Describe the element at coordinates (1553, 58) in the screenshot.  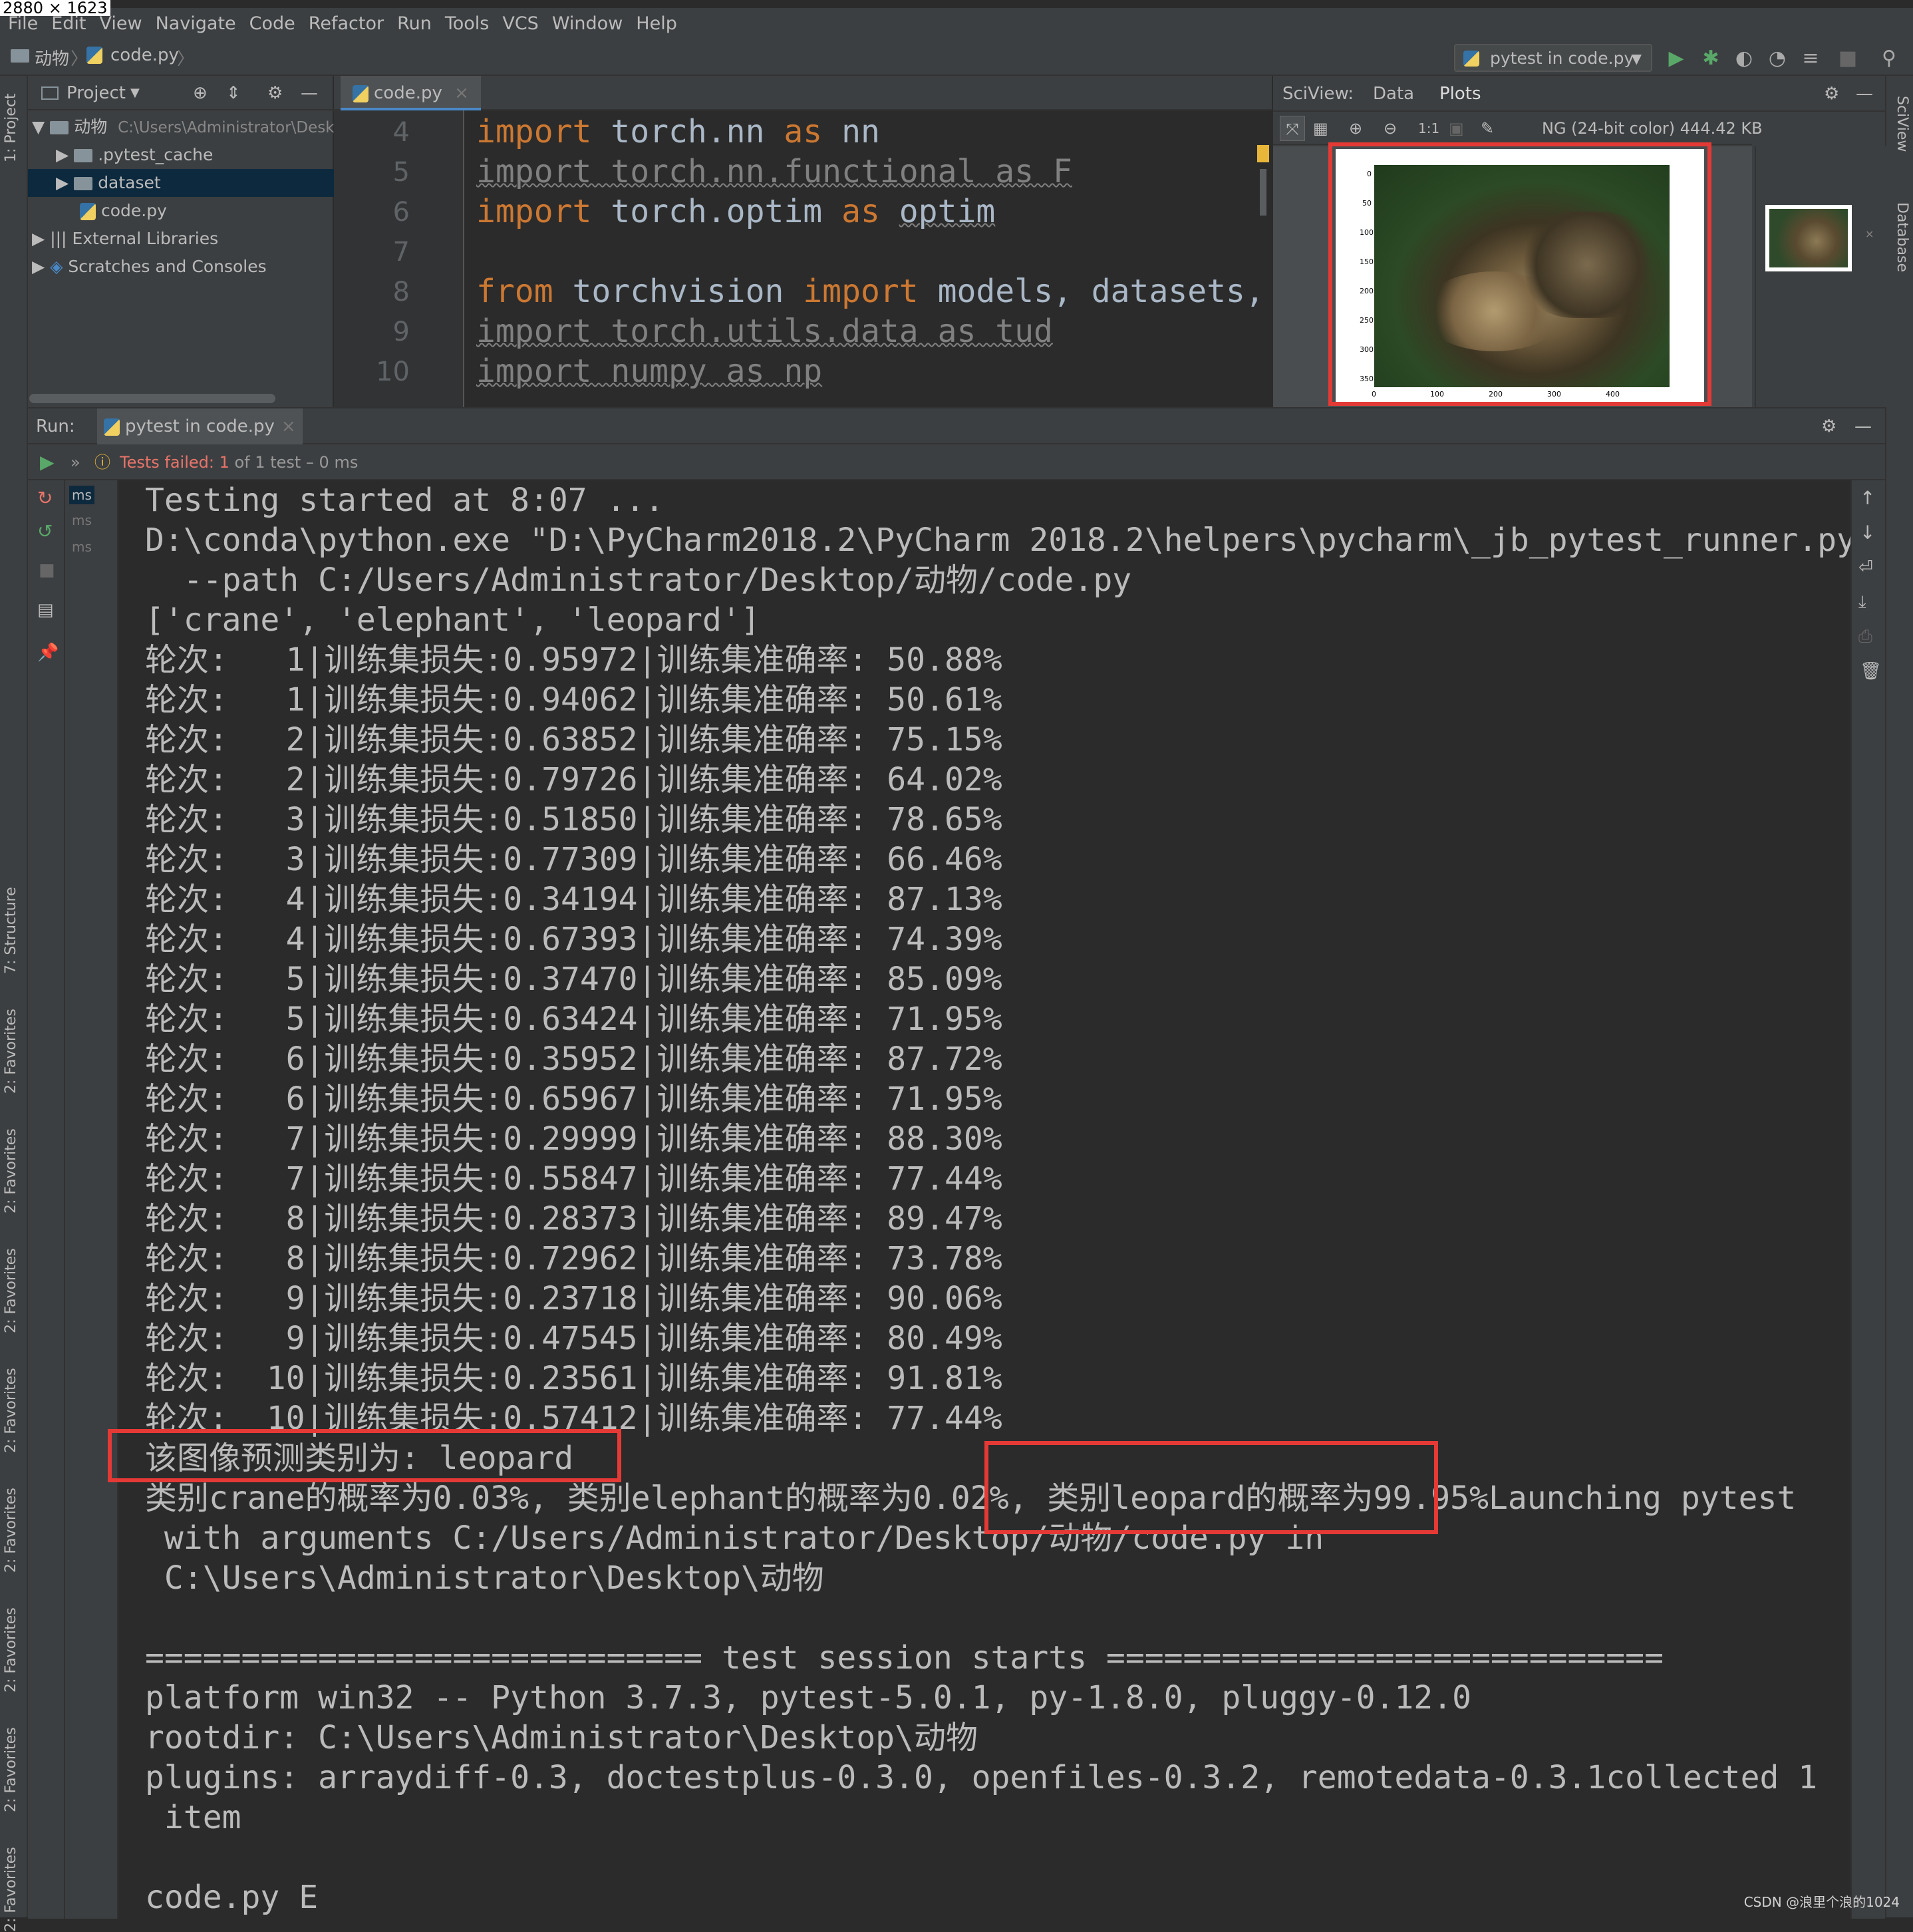
I see `run-configuration-select: pytest in code.py ▼` at that location.